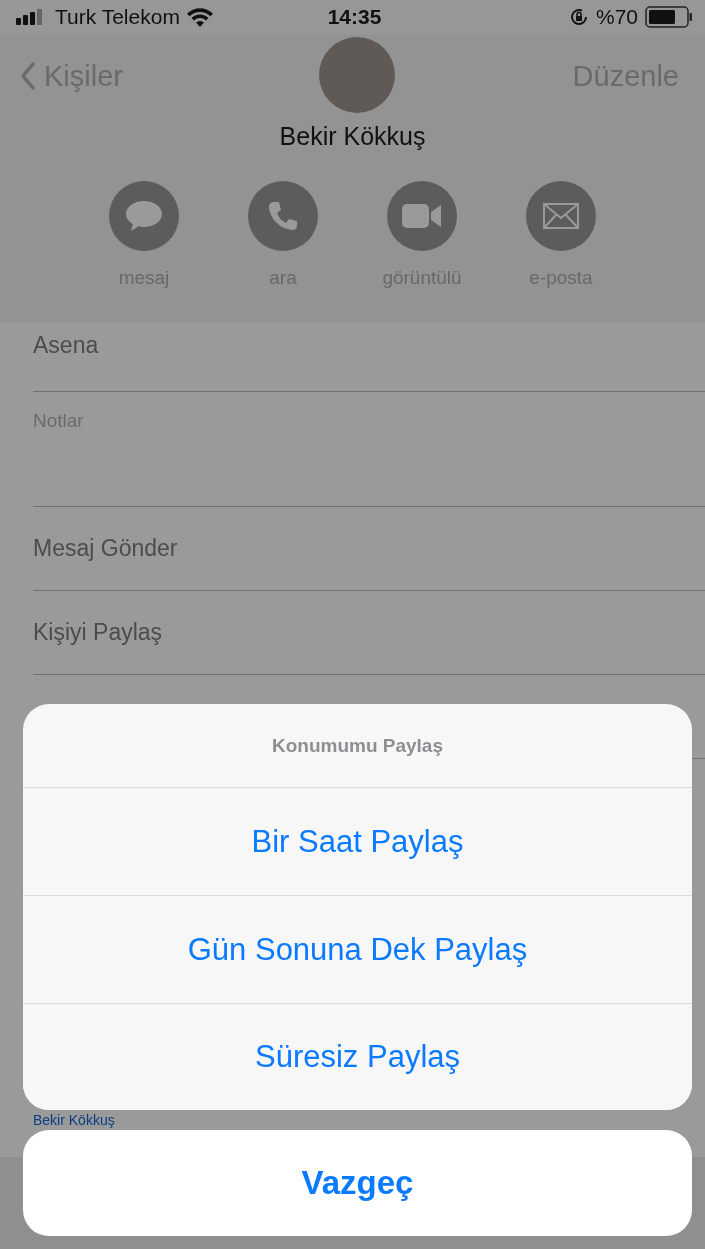 This screenshot has height=1249, width=705. What do you see at coordinates (616, 17) in the screenshot?
I see `battery-percentage: %70` at bounding box center [616, 17].